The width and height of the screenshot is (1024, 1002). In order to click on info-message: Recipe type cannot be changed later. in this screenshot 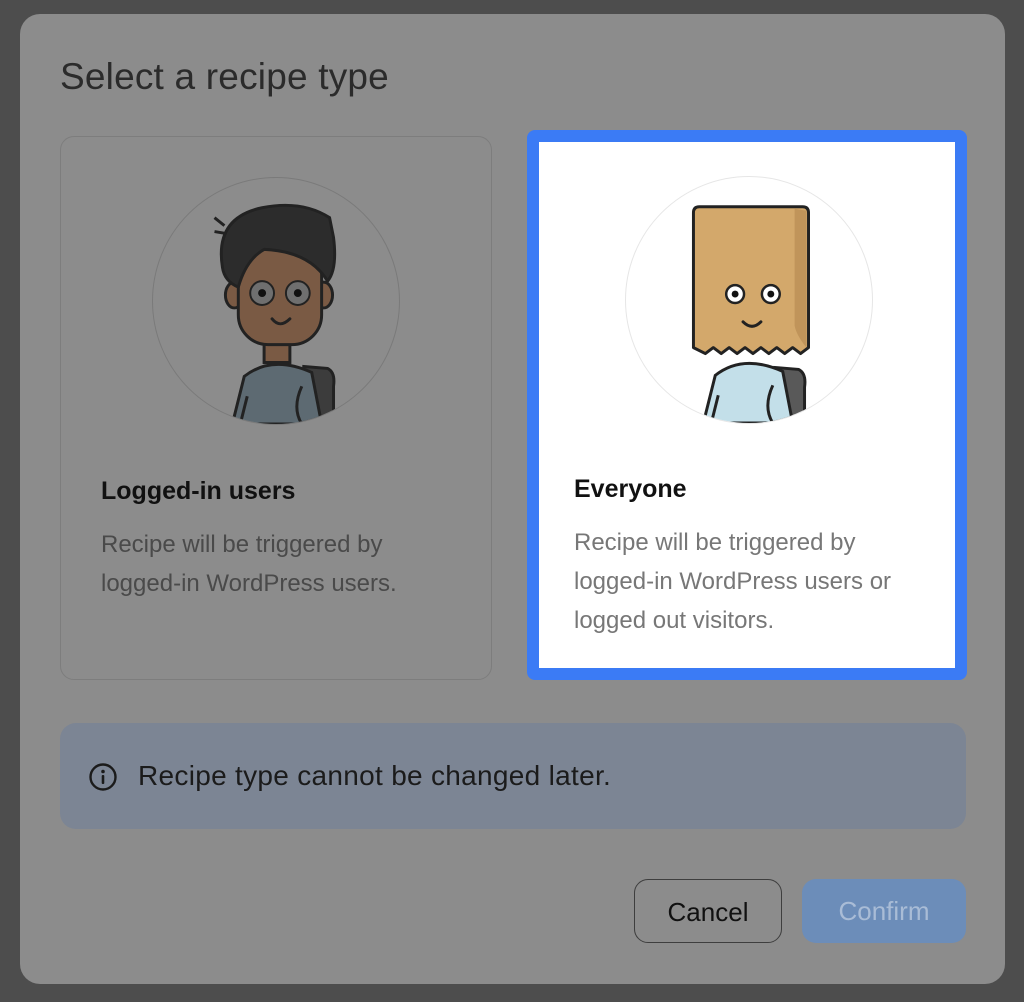, I will do `click(375, 775)`.